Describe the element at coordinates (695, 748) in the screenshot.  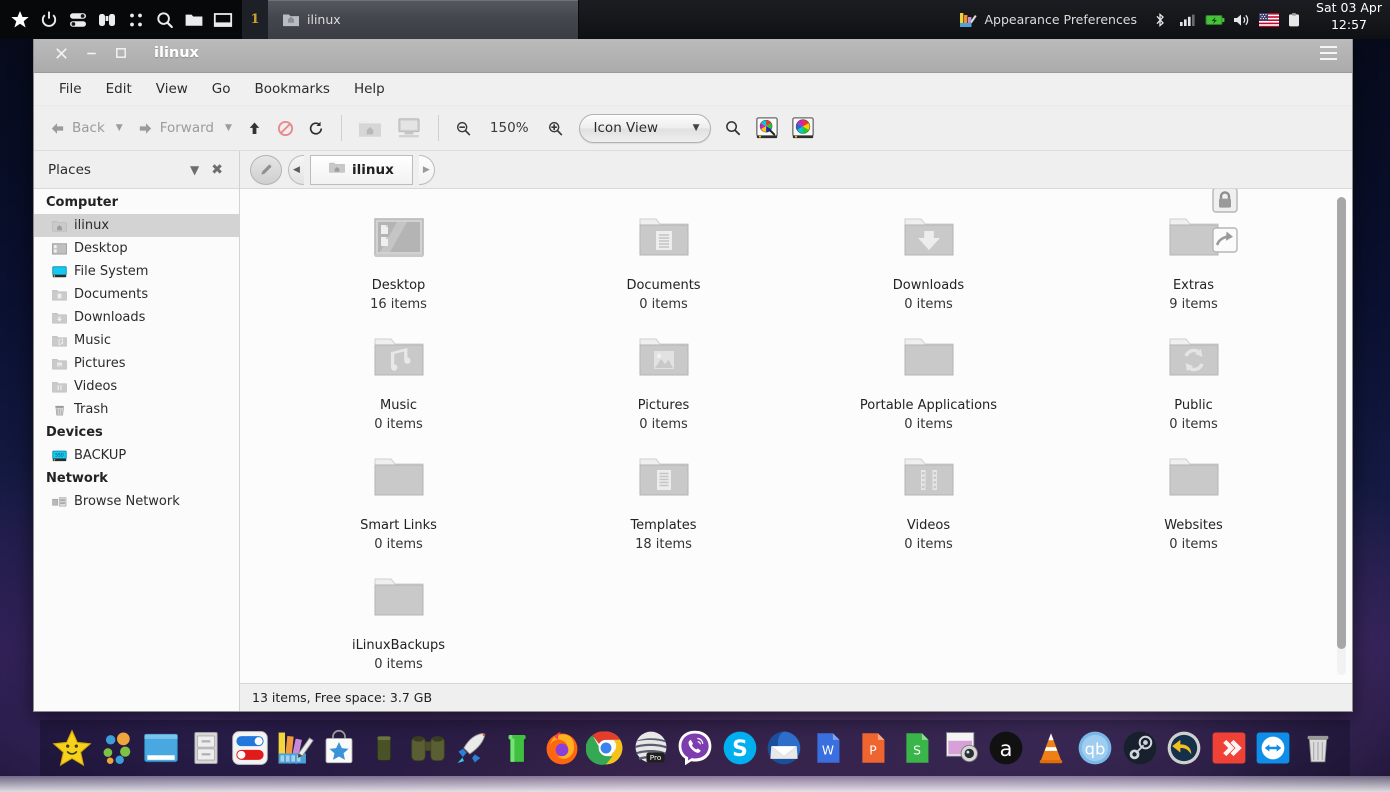
I see `viber-launcher` at that location.